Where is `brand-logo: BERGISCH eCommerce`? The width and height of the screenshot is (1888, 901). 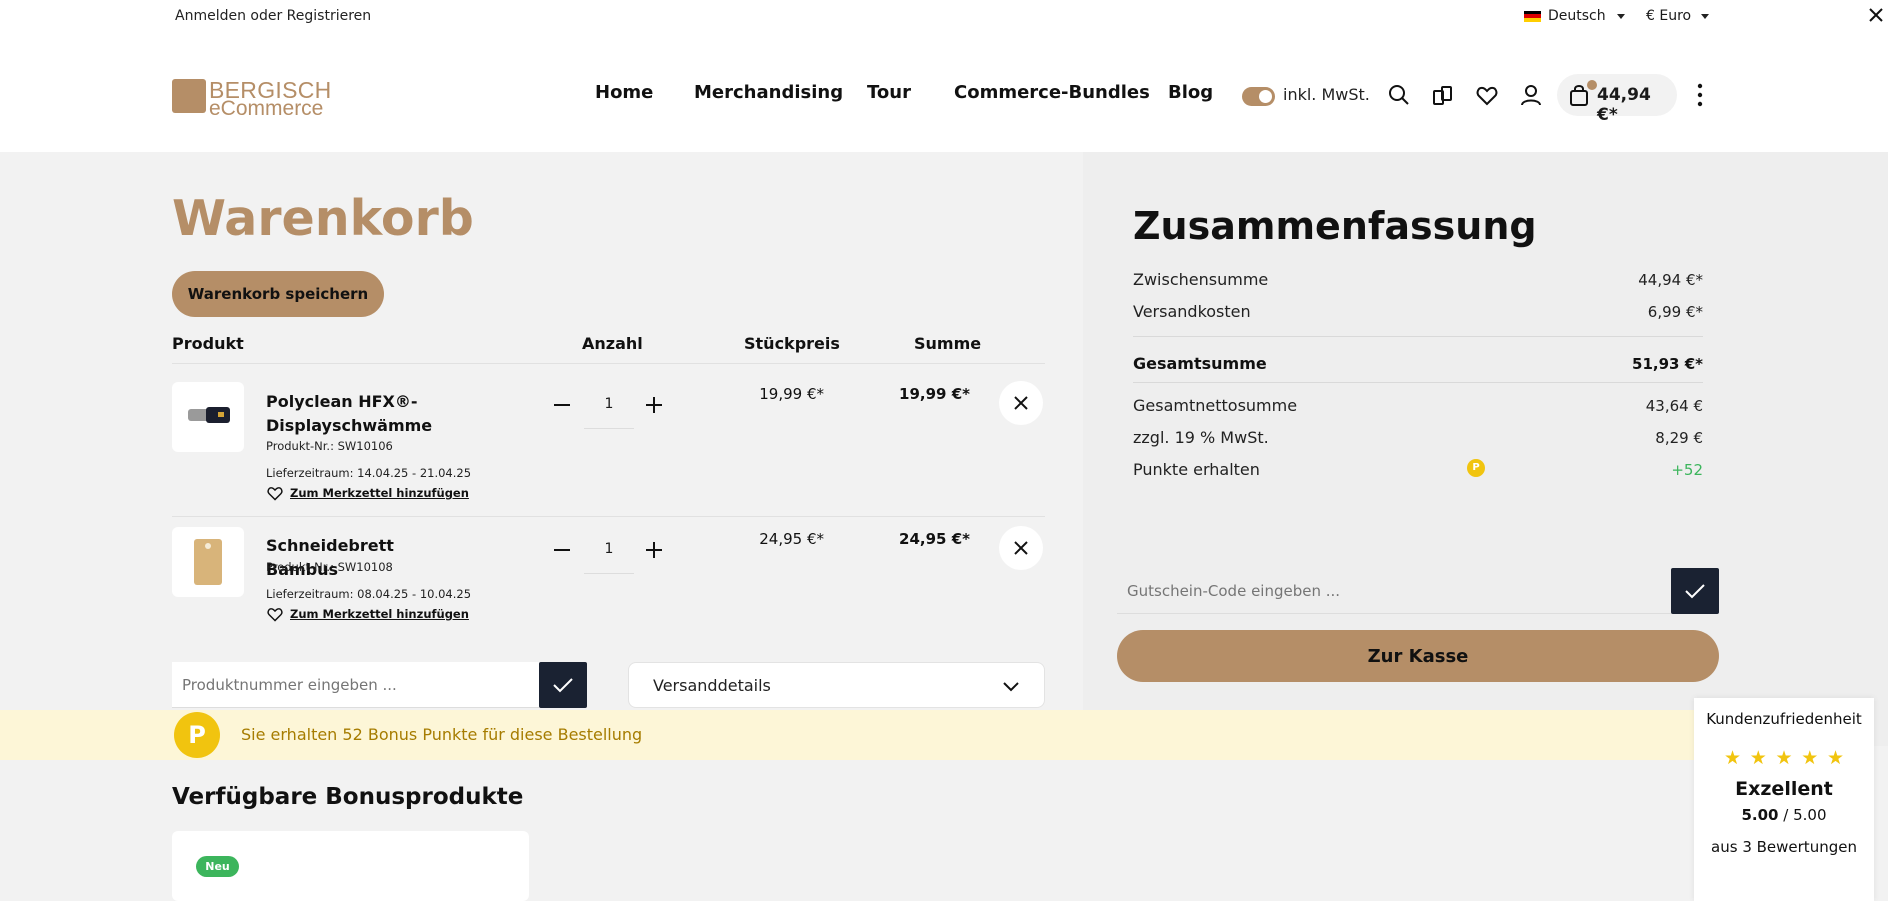
brand-logo: BERGISCH eCommerce is located at coordinates (251, 98).